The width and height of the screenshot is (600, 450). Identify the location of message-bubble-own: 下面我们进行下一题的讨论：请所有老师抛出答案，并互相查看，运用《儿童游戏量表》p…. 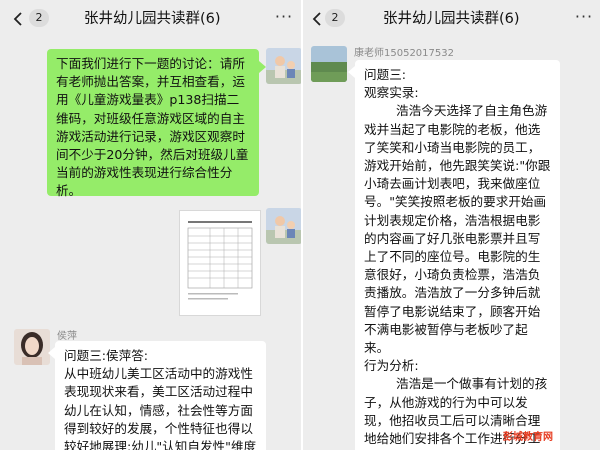
(153, 123).